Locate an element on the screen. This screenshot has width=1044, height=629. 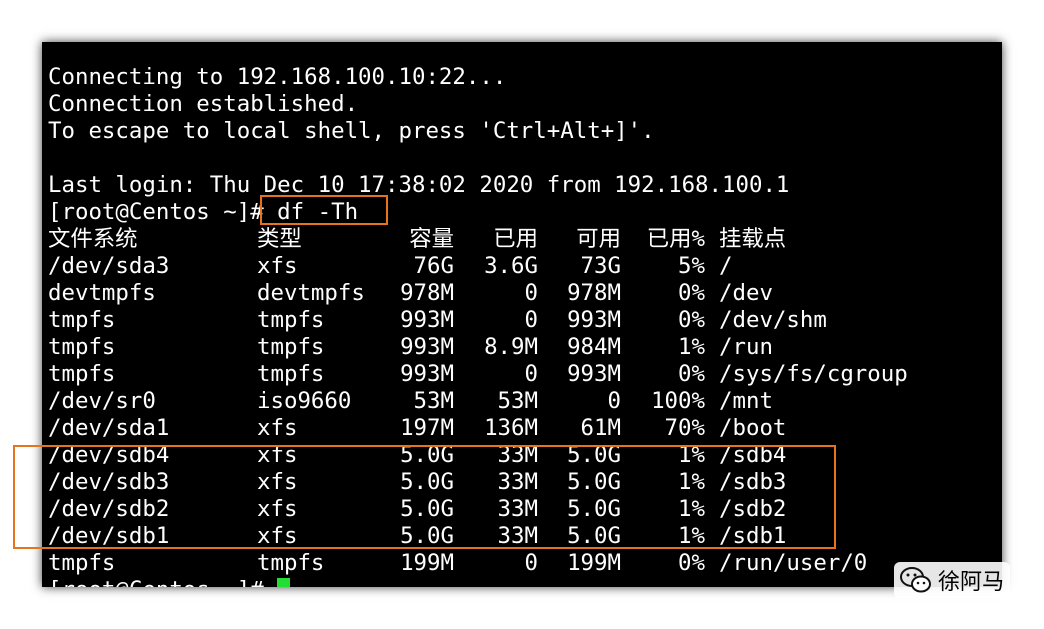
df-cell-used: 53M is located at coordinates (517, 401).